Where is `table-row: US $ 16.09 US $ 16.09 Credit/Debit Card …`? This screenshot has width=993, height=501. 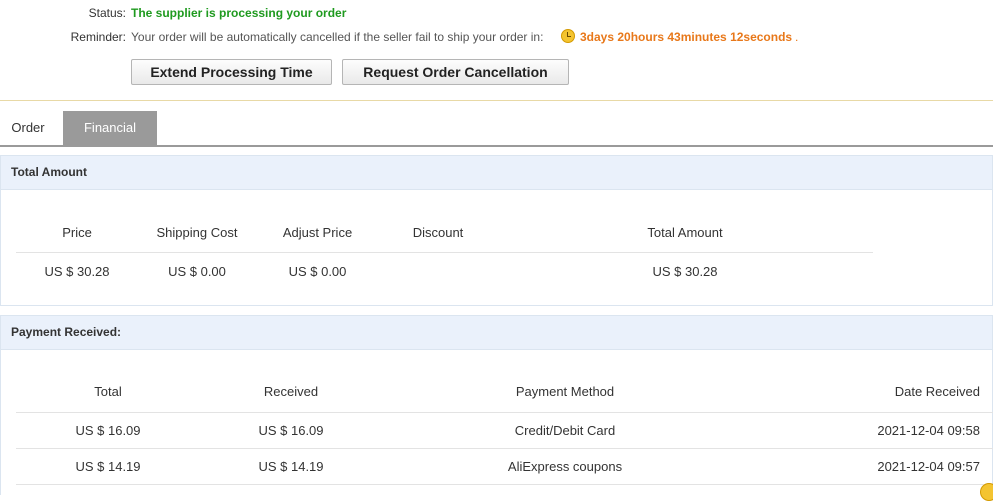
table-row: US $ 16.09 US $ 16.09 Credit/Debit Card … is located at coordinates (504, 430).